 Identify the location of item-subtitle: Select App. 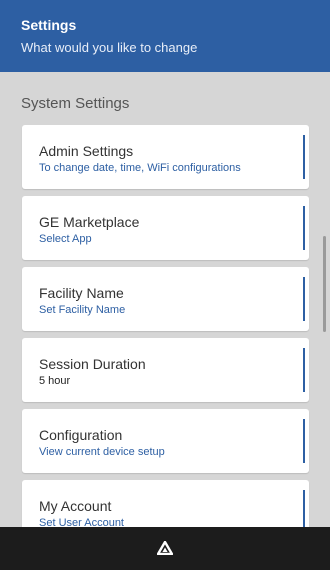
(65, 239).